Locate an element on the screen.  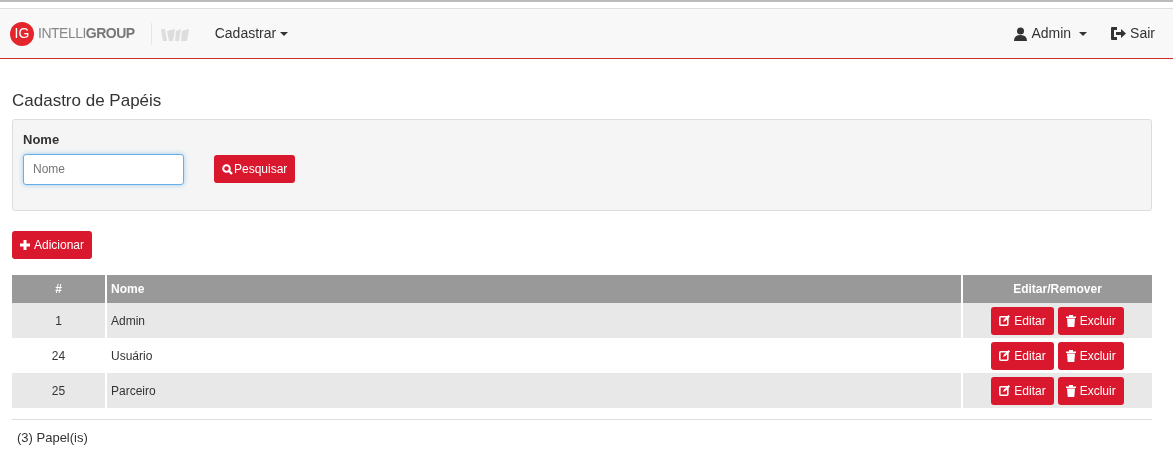
column-header: # is located at coordinates (58, 289).